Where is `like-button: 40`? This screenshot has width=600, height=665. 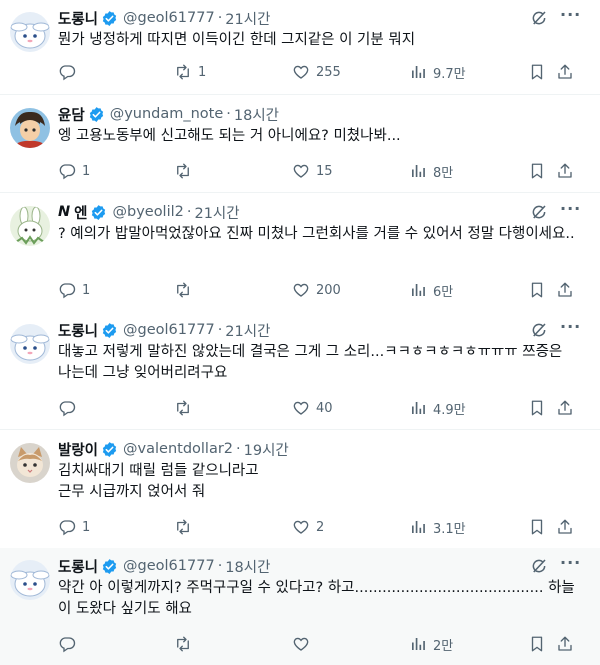
like-button: 40 is located at coordinates (312, 408).